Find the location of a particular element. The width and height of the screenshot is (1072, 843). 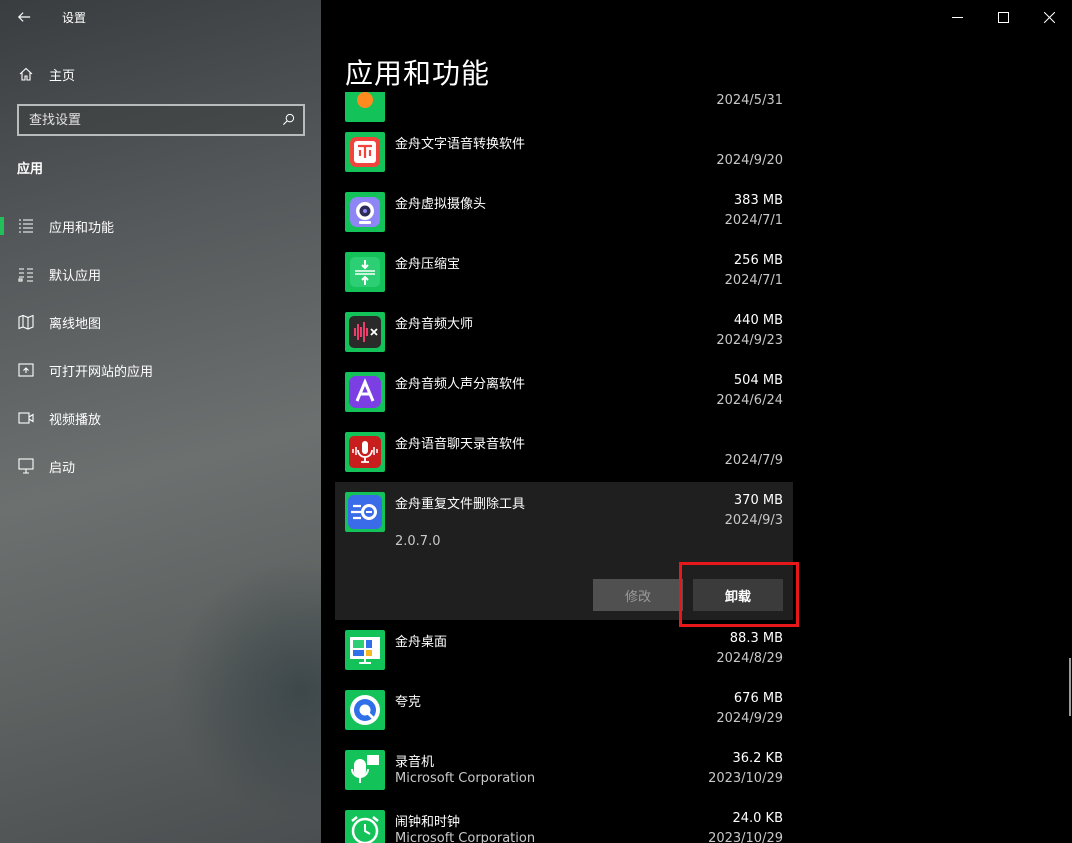

offline-maps-icon is located at coordinates (26, 322).